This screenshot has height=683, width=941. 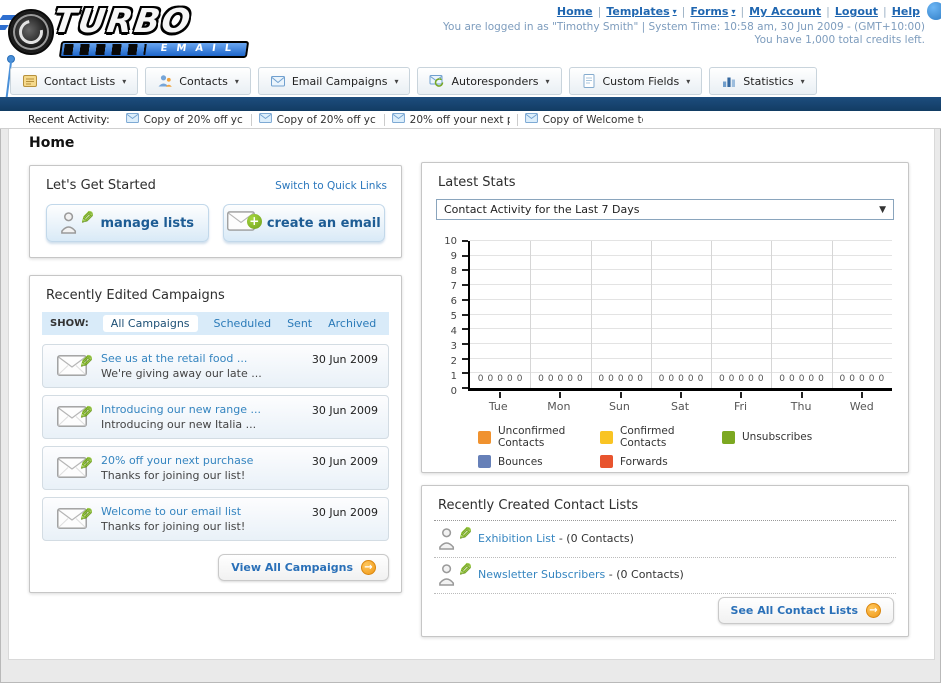 I want to click on turbo-email-logo: TURBO EMAIL, so click(x=134, y=31).